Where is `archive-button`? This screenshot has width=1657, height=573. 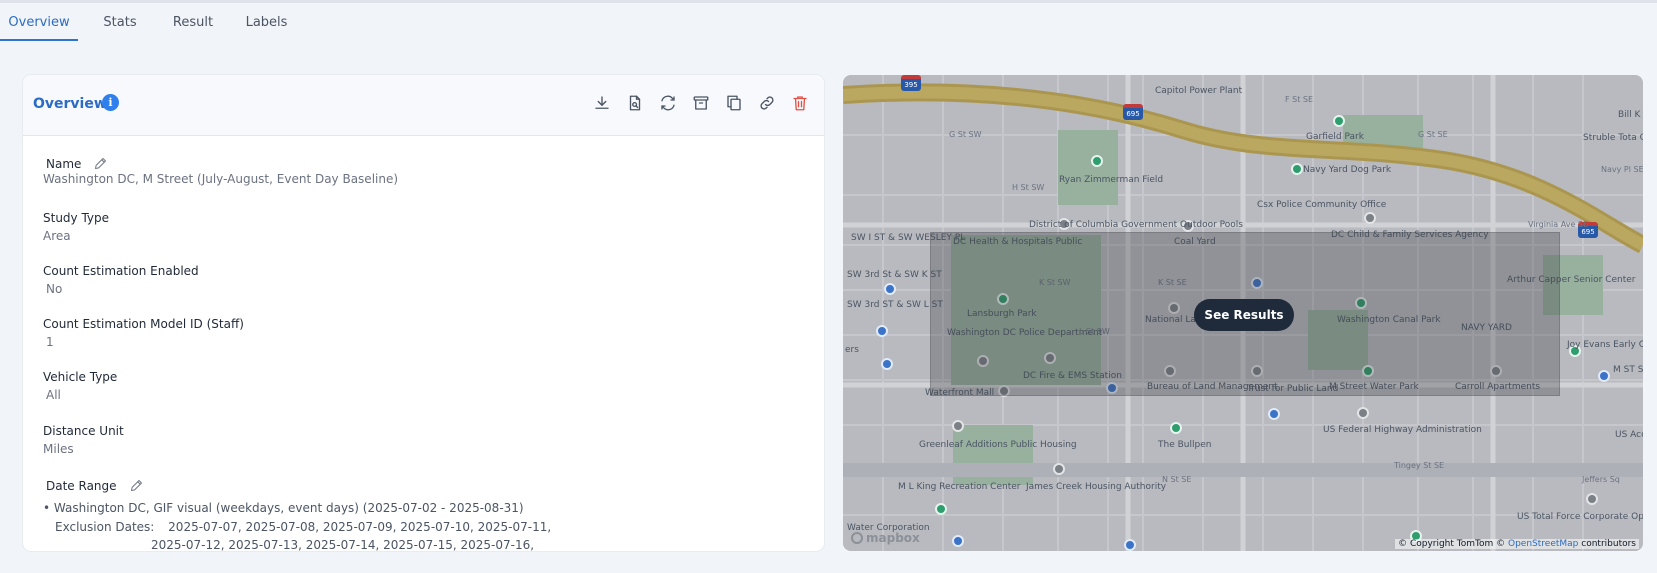 archive-button is located at coordinates (701, 103).